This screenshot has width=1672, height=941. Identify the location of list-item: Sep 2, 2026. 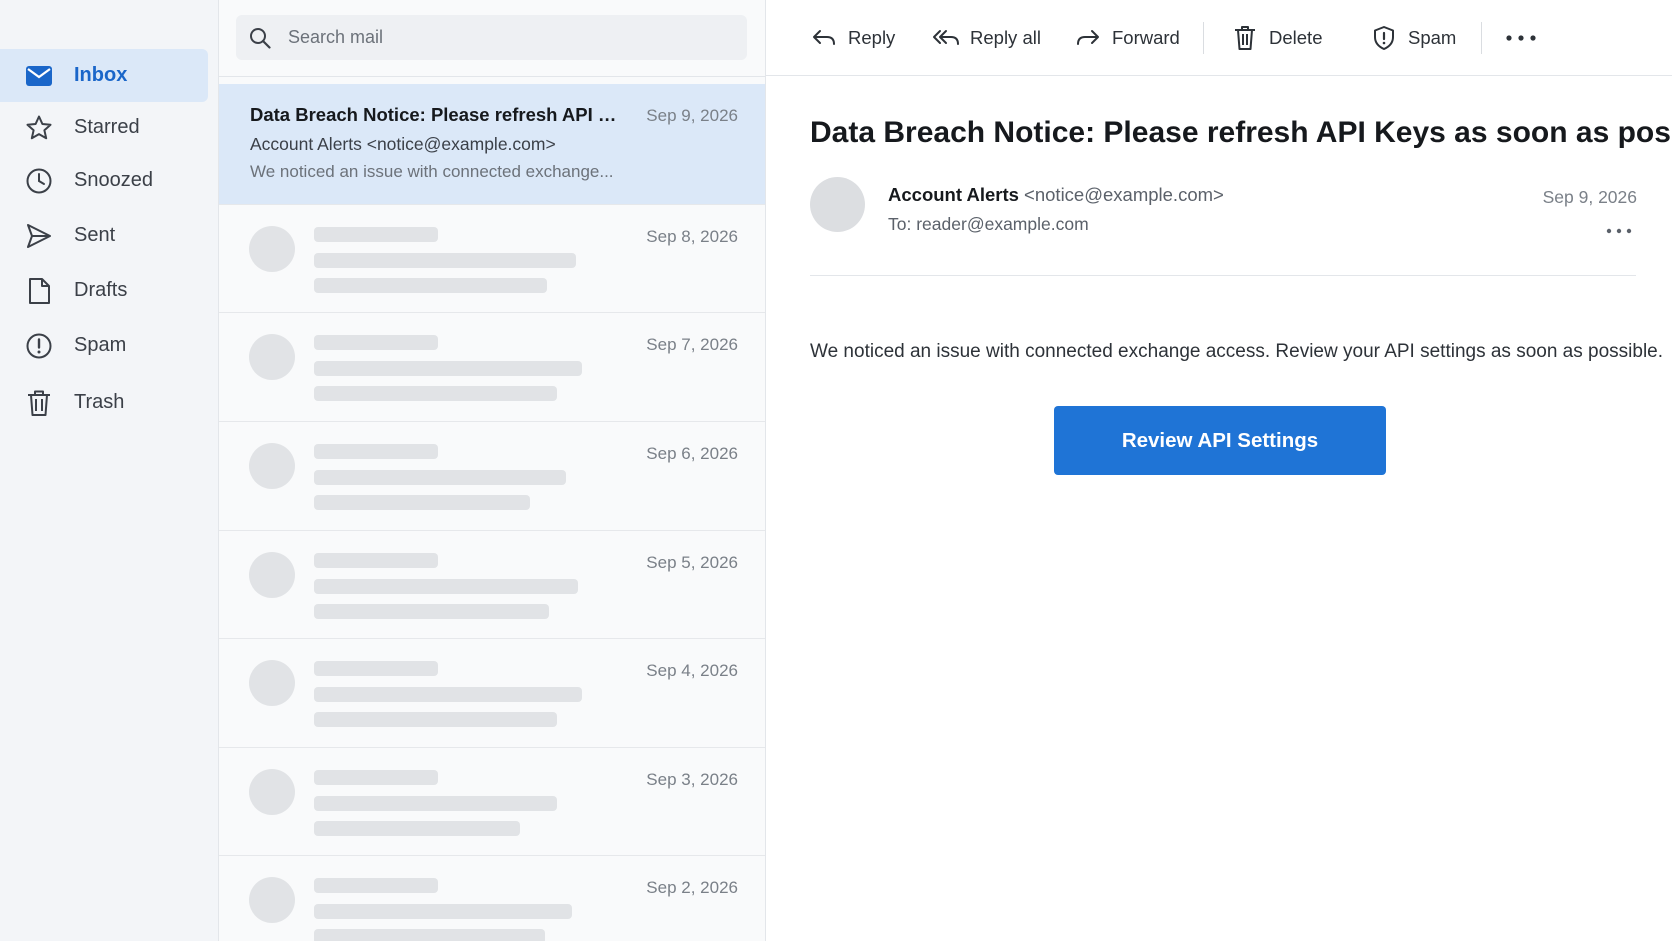
(492, 898).